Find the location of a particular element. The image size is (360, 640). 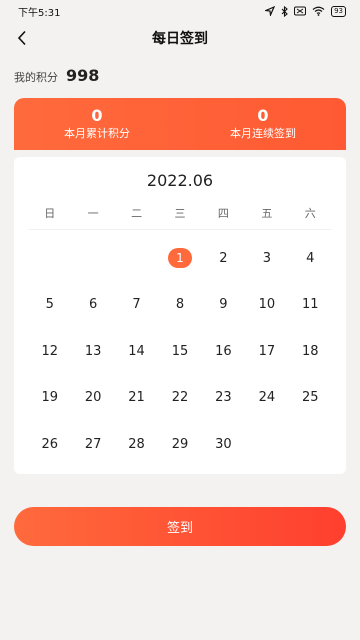

calendar-day-number: 6 is located at coordinates (93, 305).